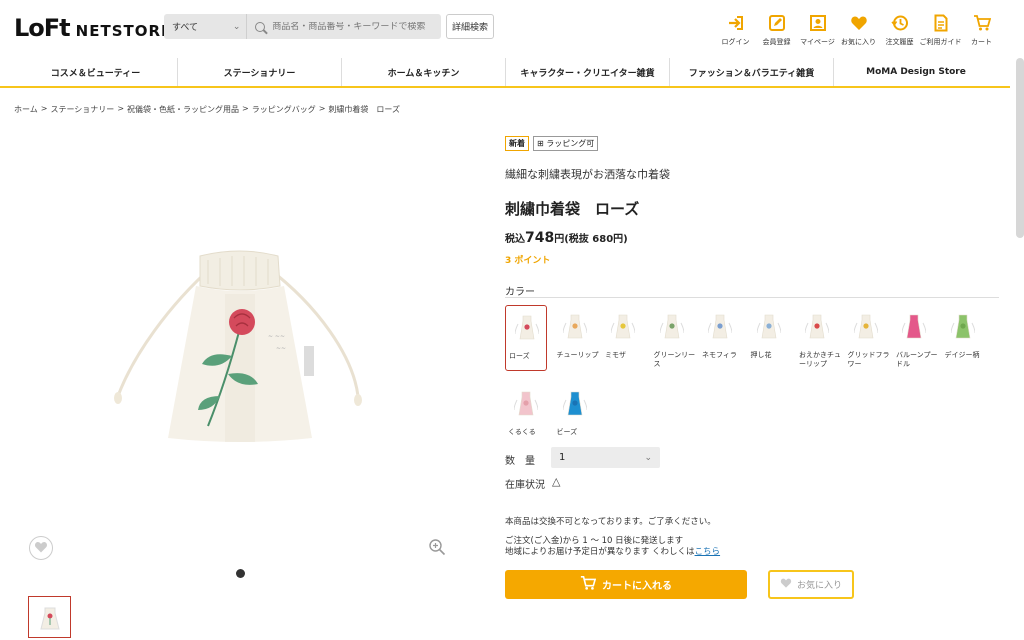 The image size is (1024, 640). I want to click on color-swatch: グリーンリース, so click(673, 338).